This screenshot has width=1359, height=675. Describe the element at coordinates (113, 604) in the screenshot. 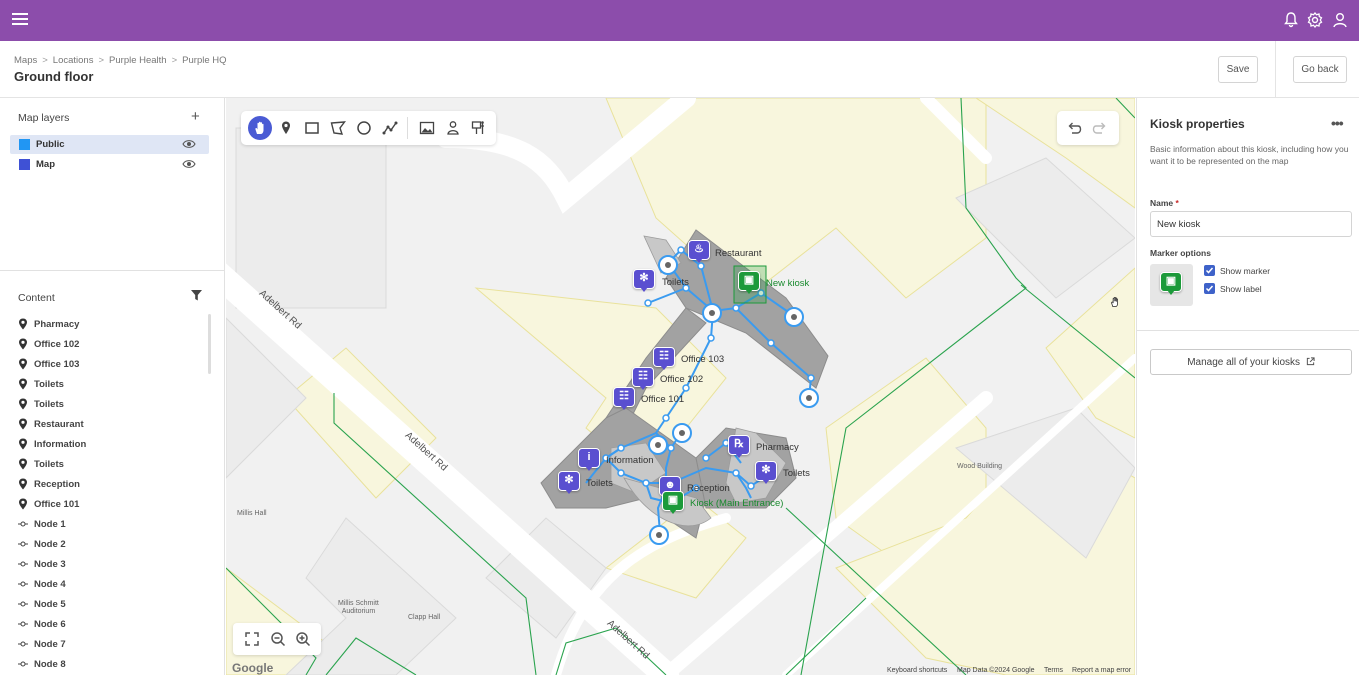

I see `content-list-item: Node 5` at that location.